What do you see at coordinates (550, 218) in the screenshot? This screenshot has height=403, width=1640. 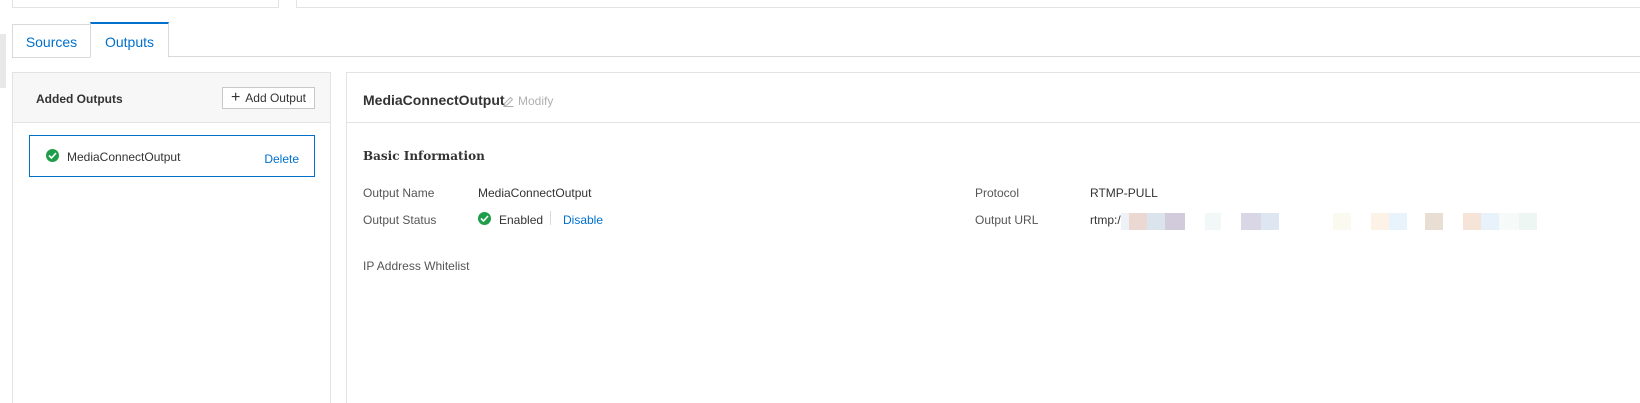 I see `status-divider` at bounding box center [550, 218].